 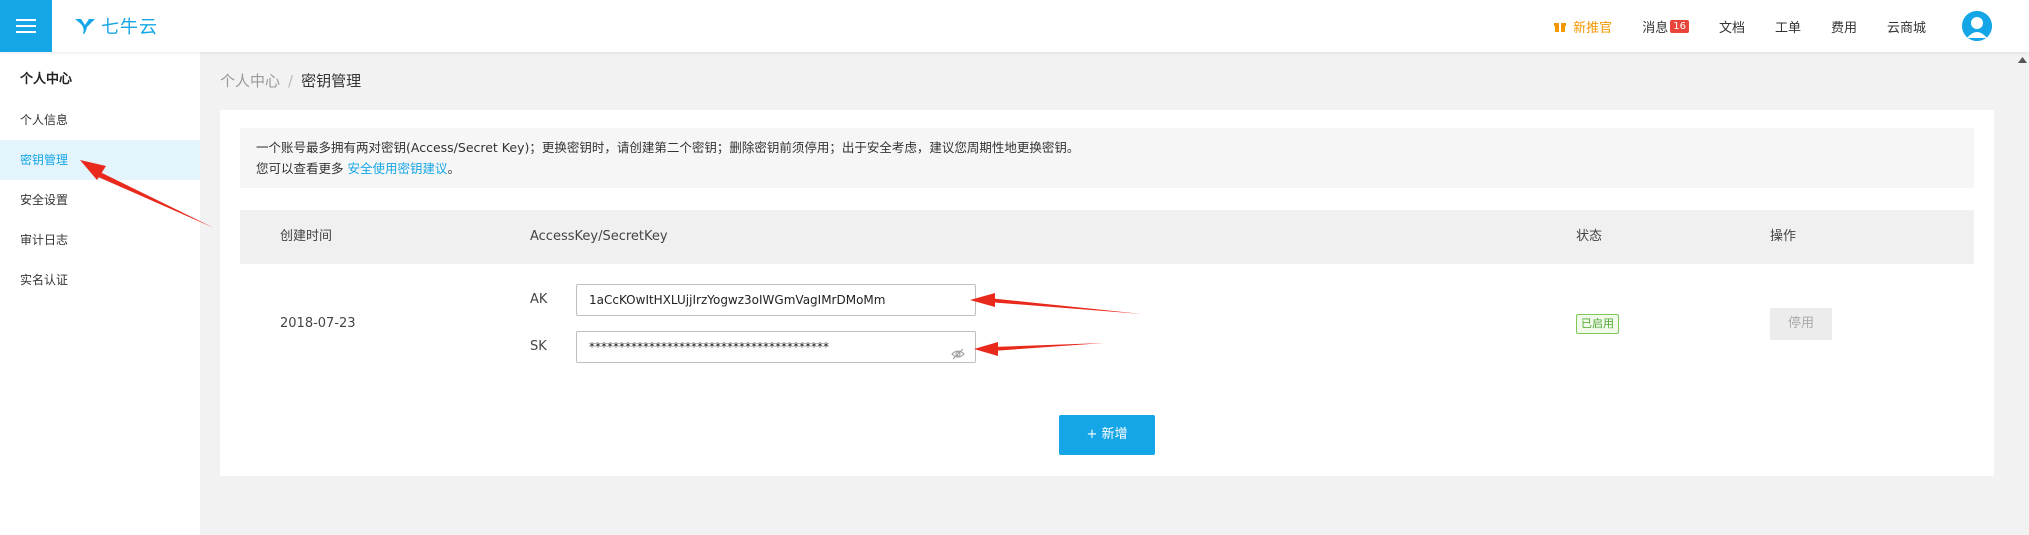 I want to click on billing-link: 费用, so click(x=1844, y=26).